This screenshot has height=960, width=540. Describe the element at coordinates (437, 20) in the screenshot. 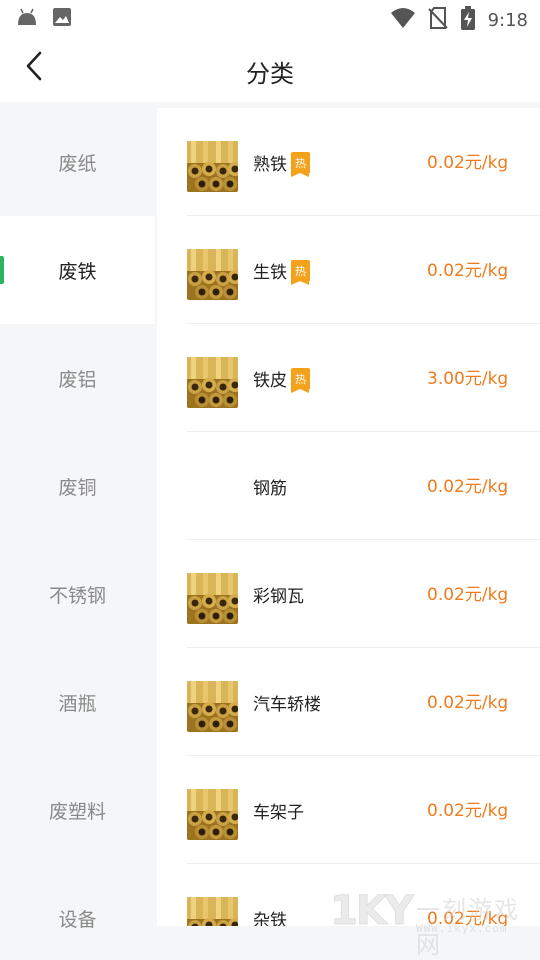

I see `no-sim-icon` at that location.